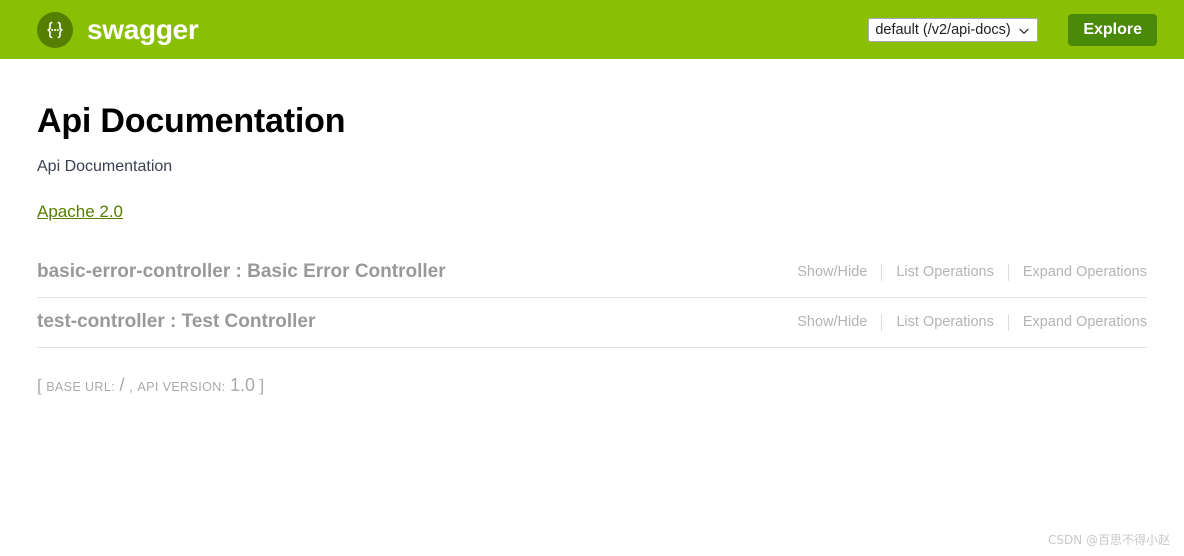 This screenshot has width=1184, height=556. What do you see at coordinates (176, 322) in the screenshot?
I see `resource-title: test-controller : Test Controller` at bounding box center [176, 322].